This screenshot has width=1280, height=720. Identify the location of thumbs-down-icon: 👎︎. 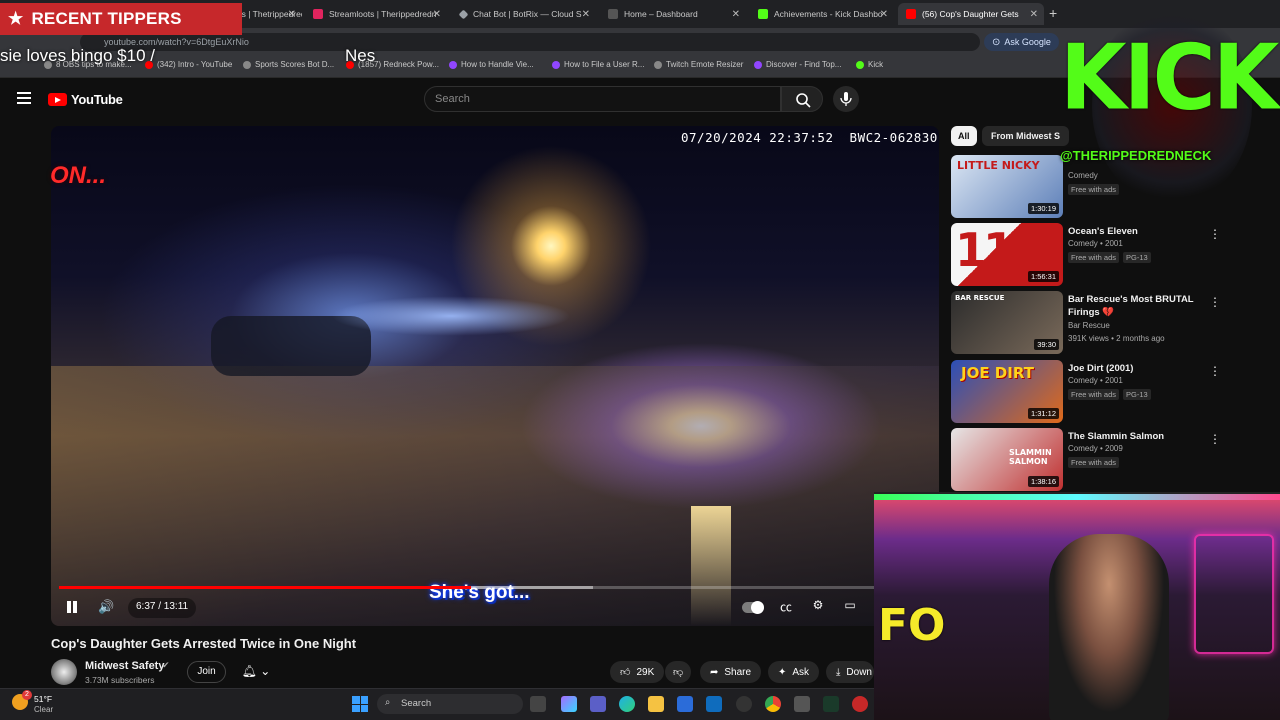
(678, 672).